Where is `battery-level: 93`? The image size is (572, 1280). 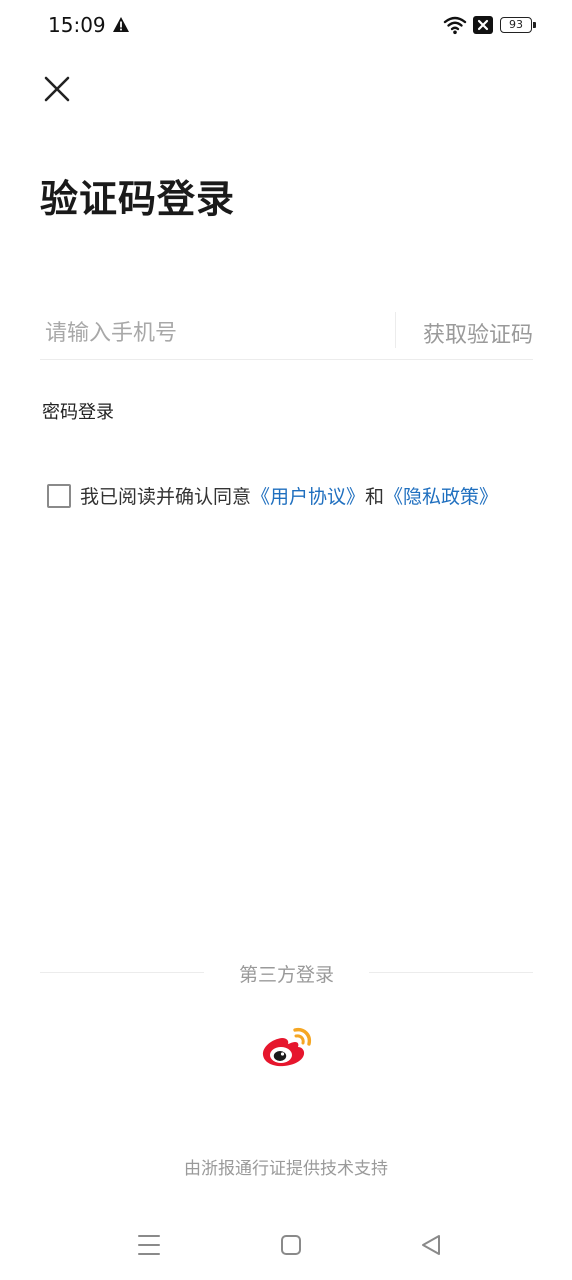 battery-level: 93 is located at coordinates (516, 24).